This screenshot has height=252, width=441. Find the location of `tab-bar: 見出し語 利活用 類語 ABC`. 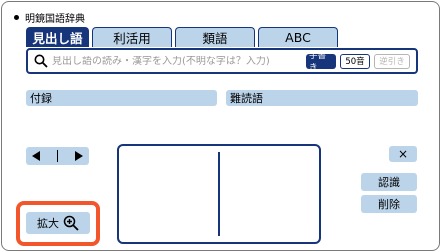

tab-bar: 見出し語 利活用 類語 ABC is located at coordinates (182, 37).